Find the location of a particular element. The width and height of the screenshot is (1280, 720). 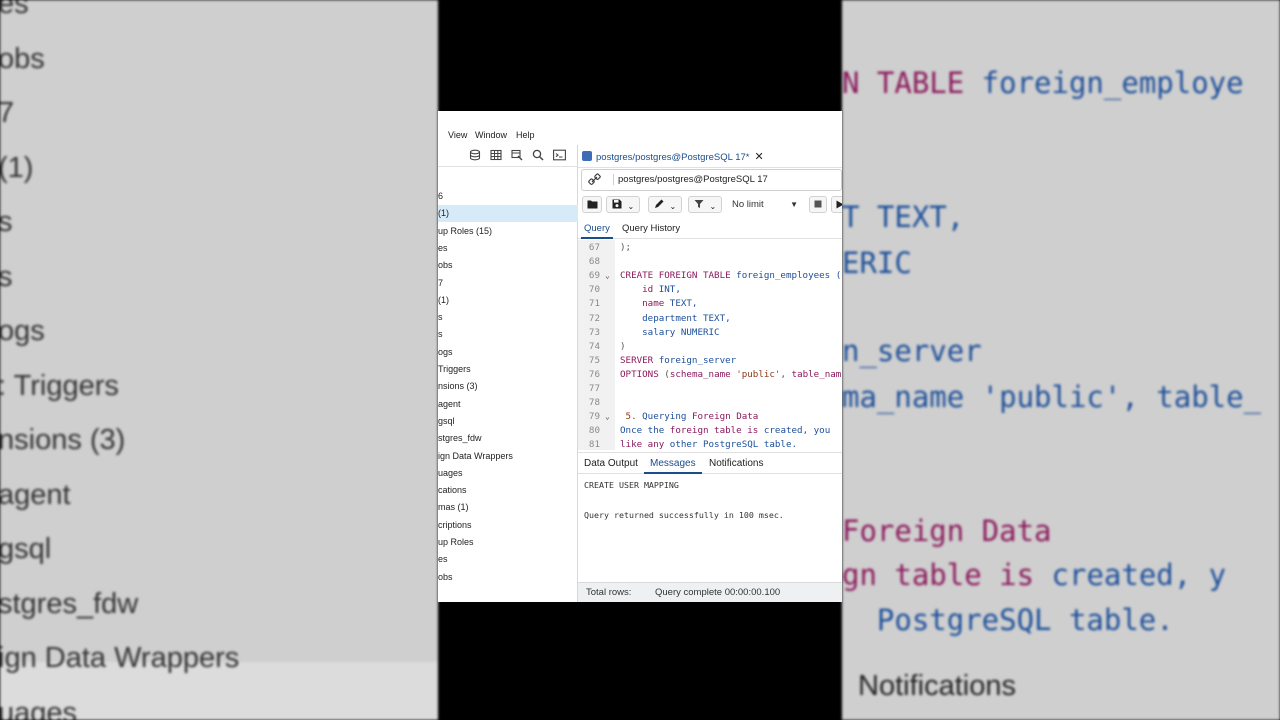

tree-item: criptions is located at coordinates (508, 525).